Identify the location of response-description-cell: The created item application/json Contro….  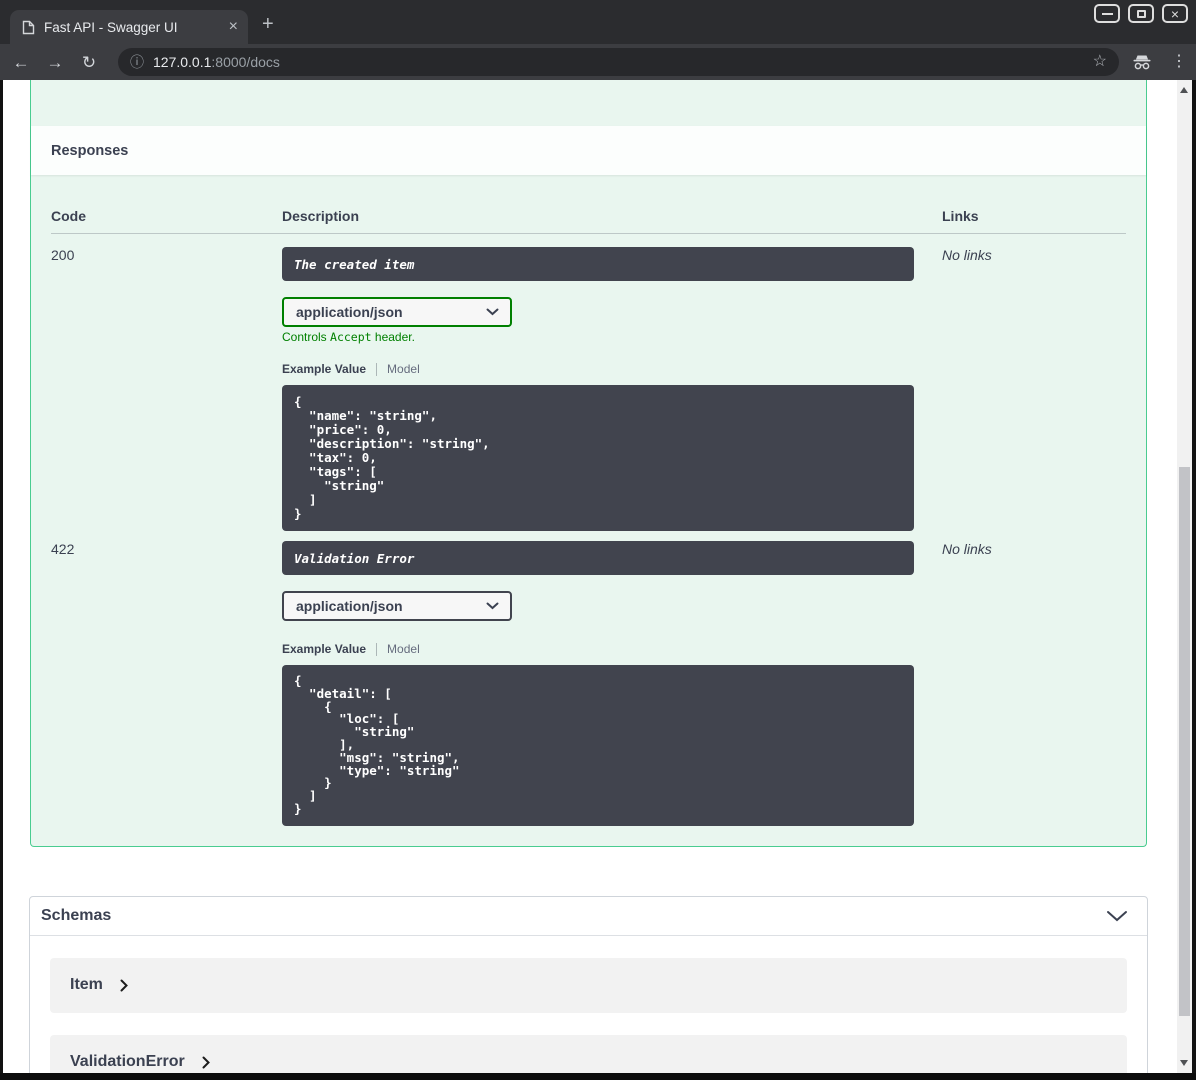
(598, 389).